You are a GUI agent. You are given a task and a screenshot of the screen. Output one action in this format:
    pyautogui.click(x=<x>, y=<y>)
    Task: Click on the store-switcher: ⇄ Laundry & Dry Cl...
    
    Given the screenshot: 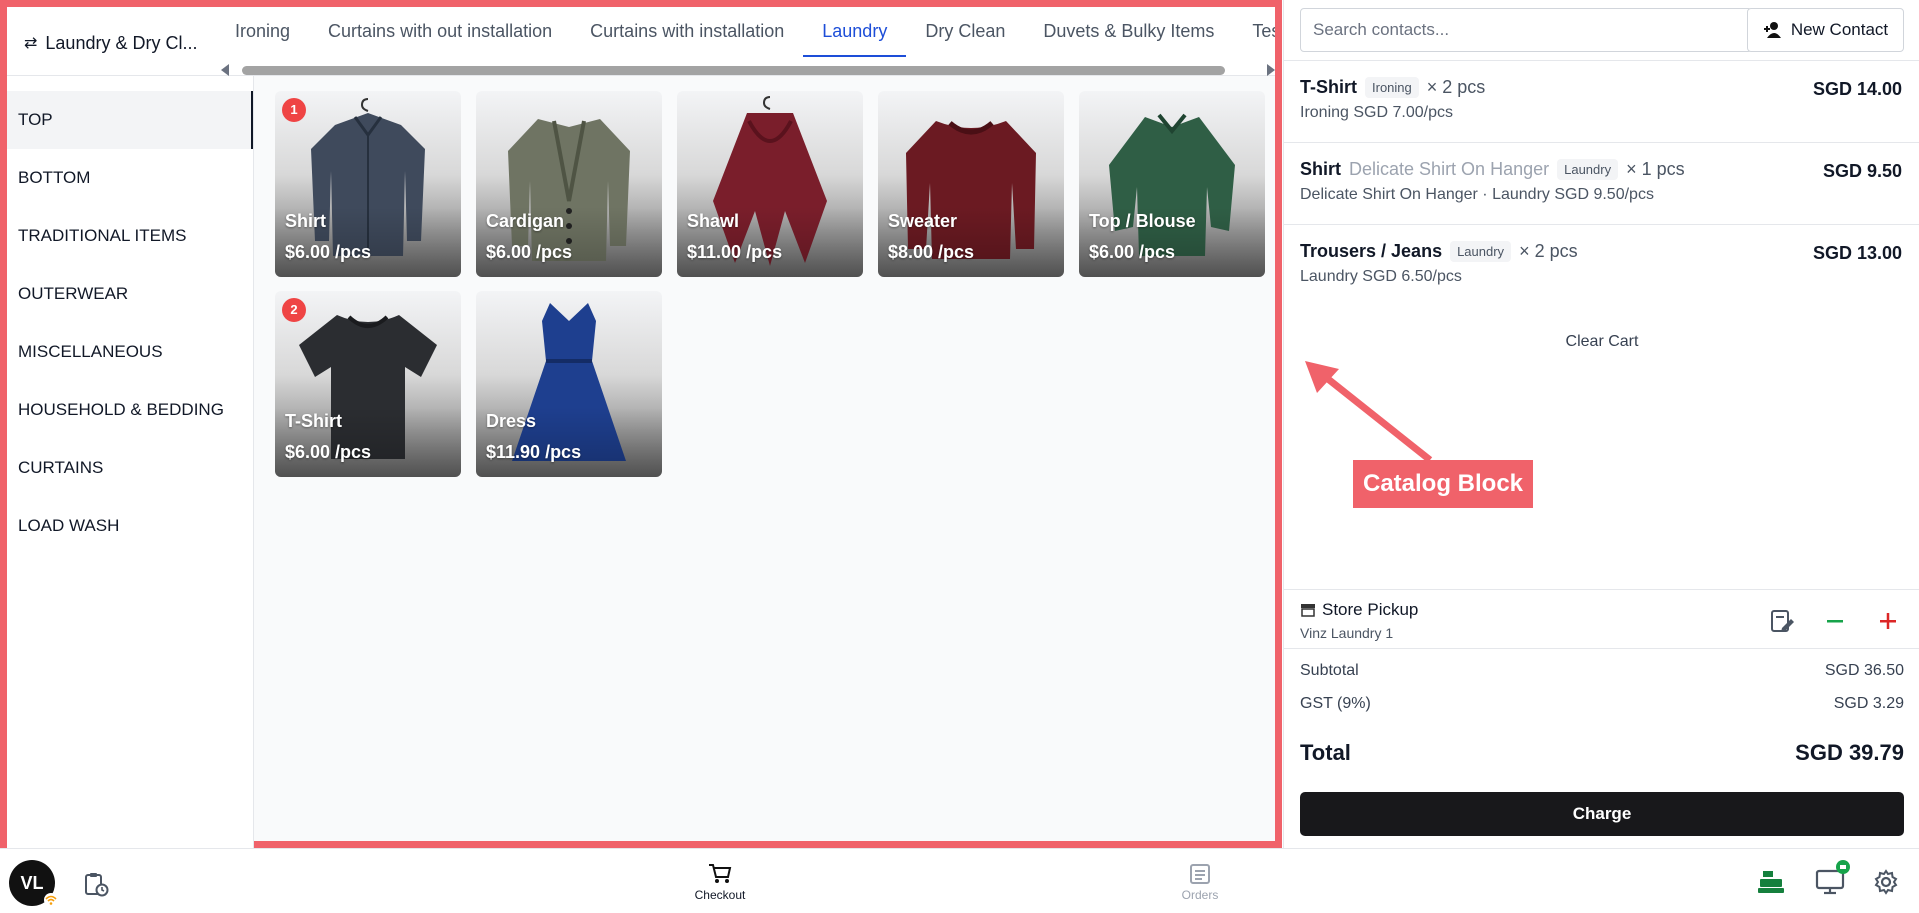 What is the action you would take?
    pyautogui.click(x=110, y=43)
    